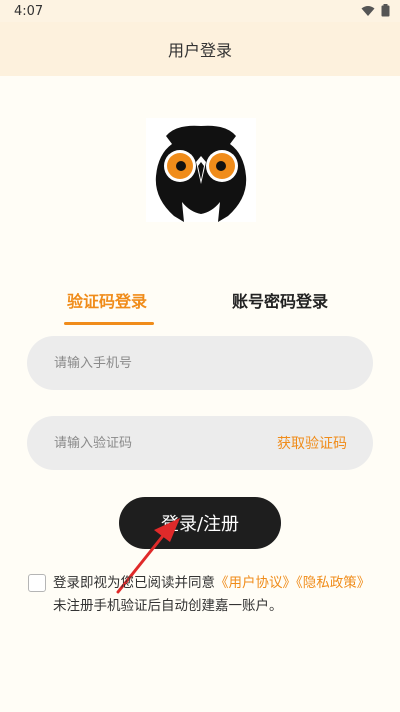 This screenshot has width=400, height=712. I want to click on get-code-button: 获取验证码, so click(325, 443).